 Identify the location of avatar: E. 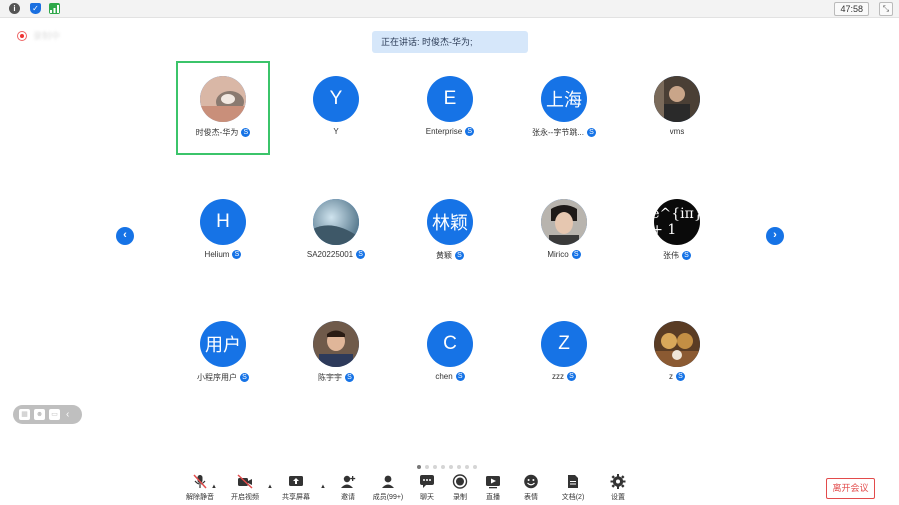
(450, 99).